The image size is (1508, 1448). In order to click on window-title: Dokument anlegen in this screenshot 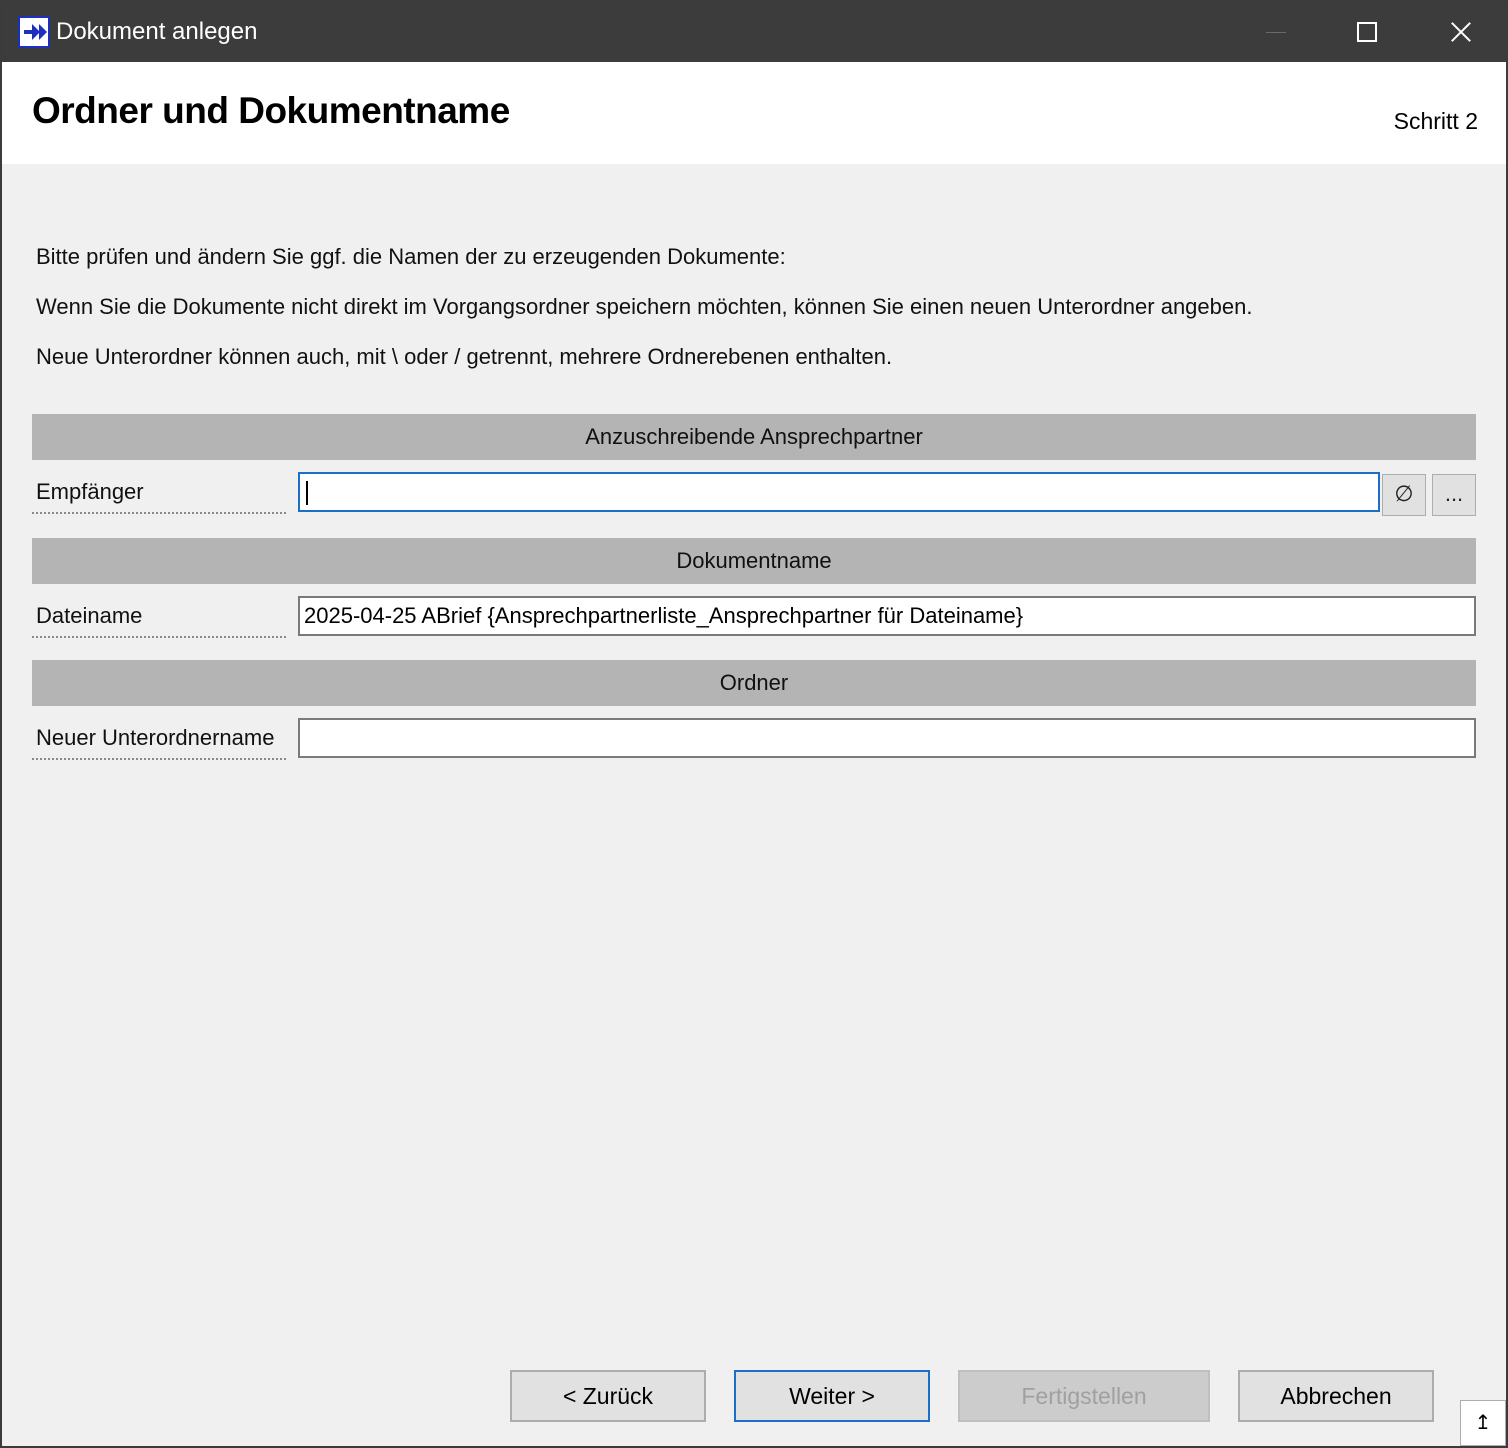, I will do `click(157, 31)`.